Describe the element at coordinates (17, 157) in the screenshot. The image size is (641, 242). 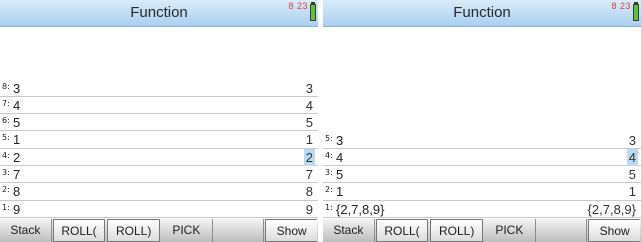
I see `stack-input-value: 2` at that location.